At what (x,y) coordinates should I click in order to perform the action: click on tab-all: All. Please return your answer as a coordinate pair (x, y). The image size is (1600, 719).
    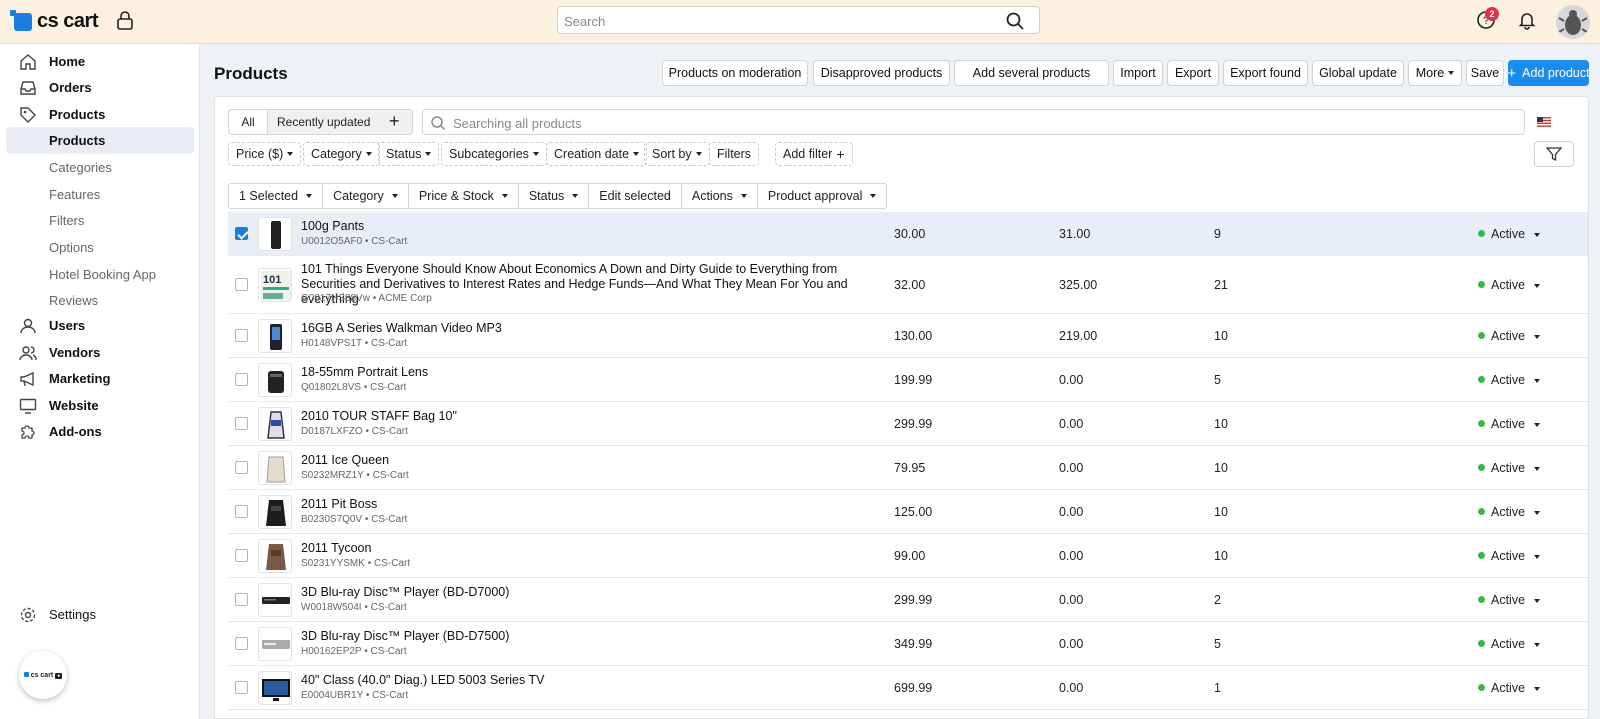
    Looking at the image, I should click on (248, 122).